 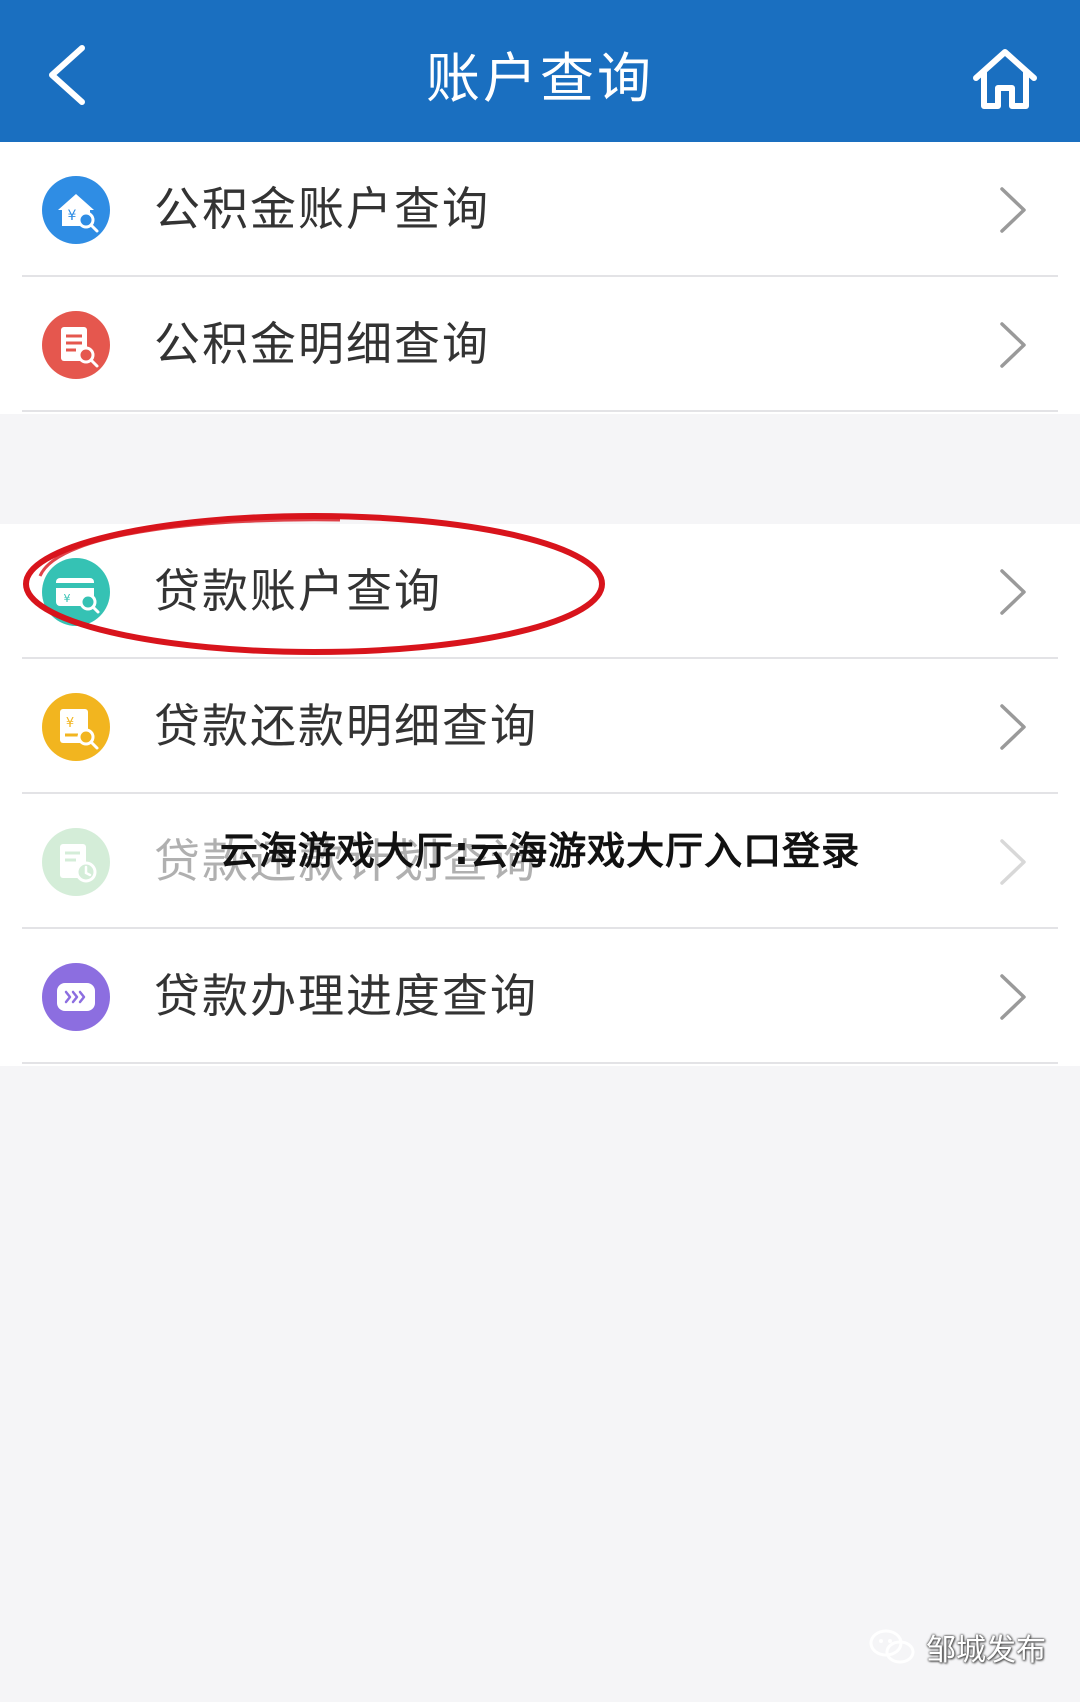 What do you see at coordinates (540, 996) in the screenshot?
I see `menu-item-loan-progress: 贷款办理进度查询` at bounding box center [540, 996].